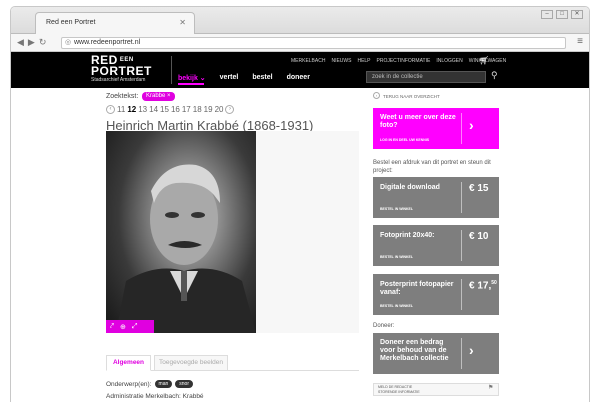 Image resolution: width=600 pixels, height=402 pixels. I want to click on report-line2: STORENDE INFORMATIE, so click(399, 392).